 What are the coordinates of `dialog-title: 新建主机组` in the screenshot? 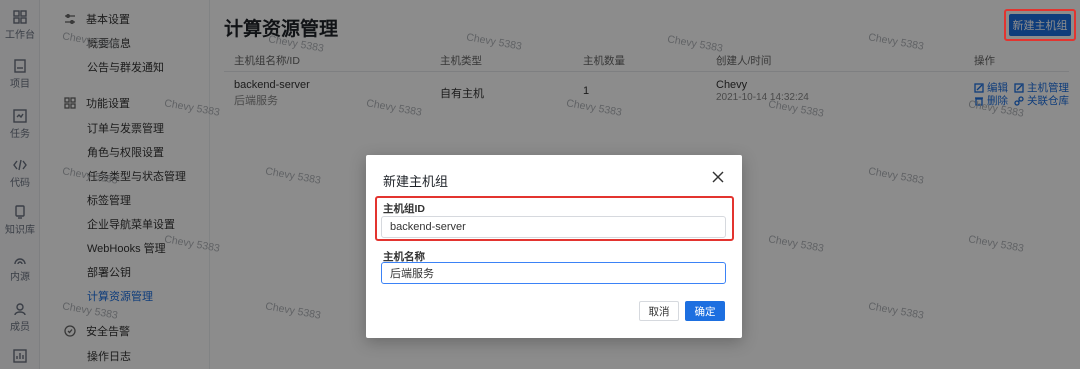 It's located at (416, 181).